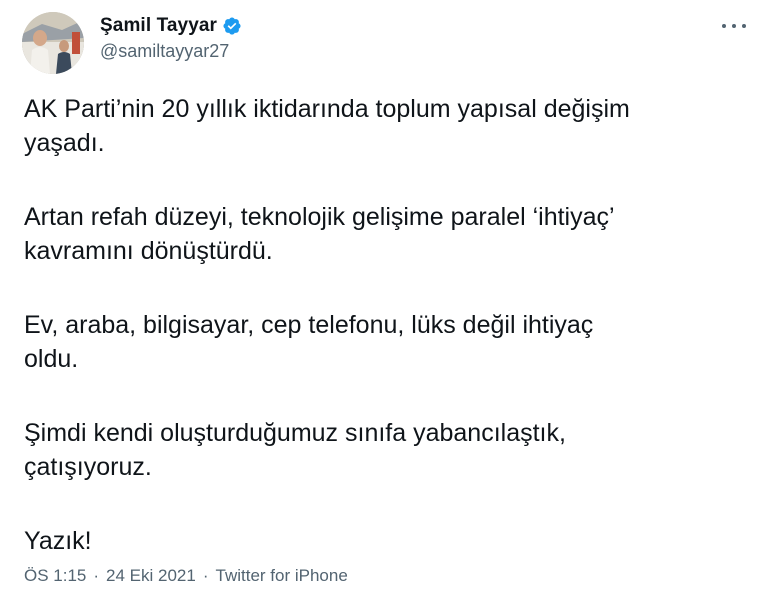 The image size is (760, 597). What do you see at coordinates (55, 576) in the screenshot?
I see `tweet-time: ÖS 1:15` at bounding box center [55, 576].